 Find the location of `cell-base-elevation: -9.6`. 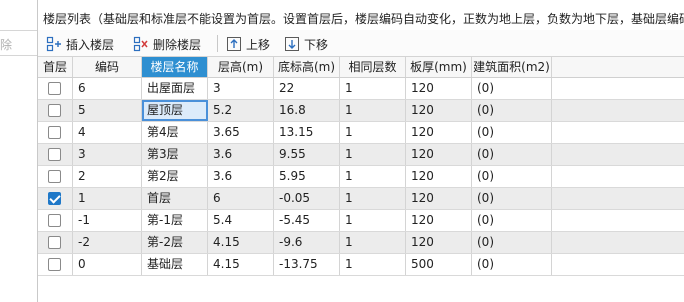

cell-base-elevation: -9.6 is located at coordinates (307, 242).